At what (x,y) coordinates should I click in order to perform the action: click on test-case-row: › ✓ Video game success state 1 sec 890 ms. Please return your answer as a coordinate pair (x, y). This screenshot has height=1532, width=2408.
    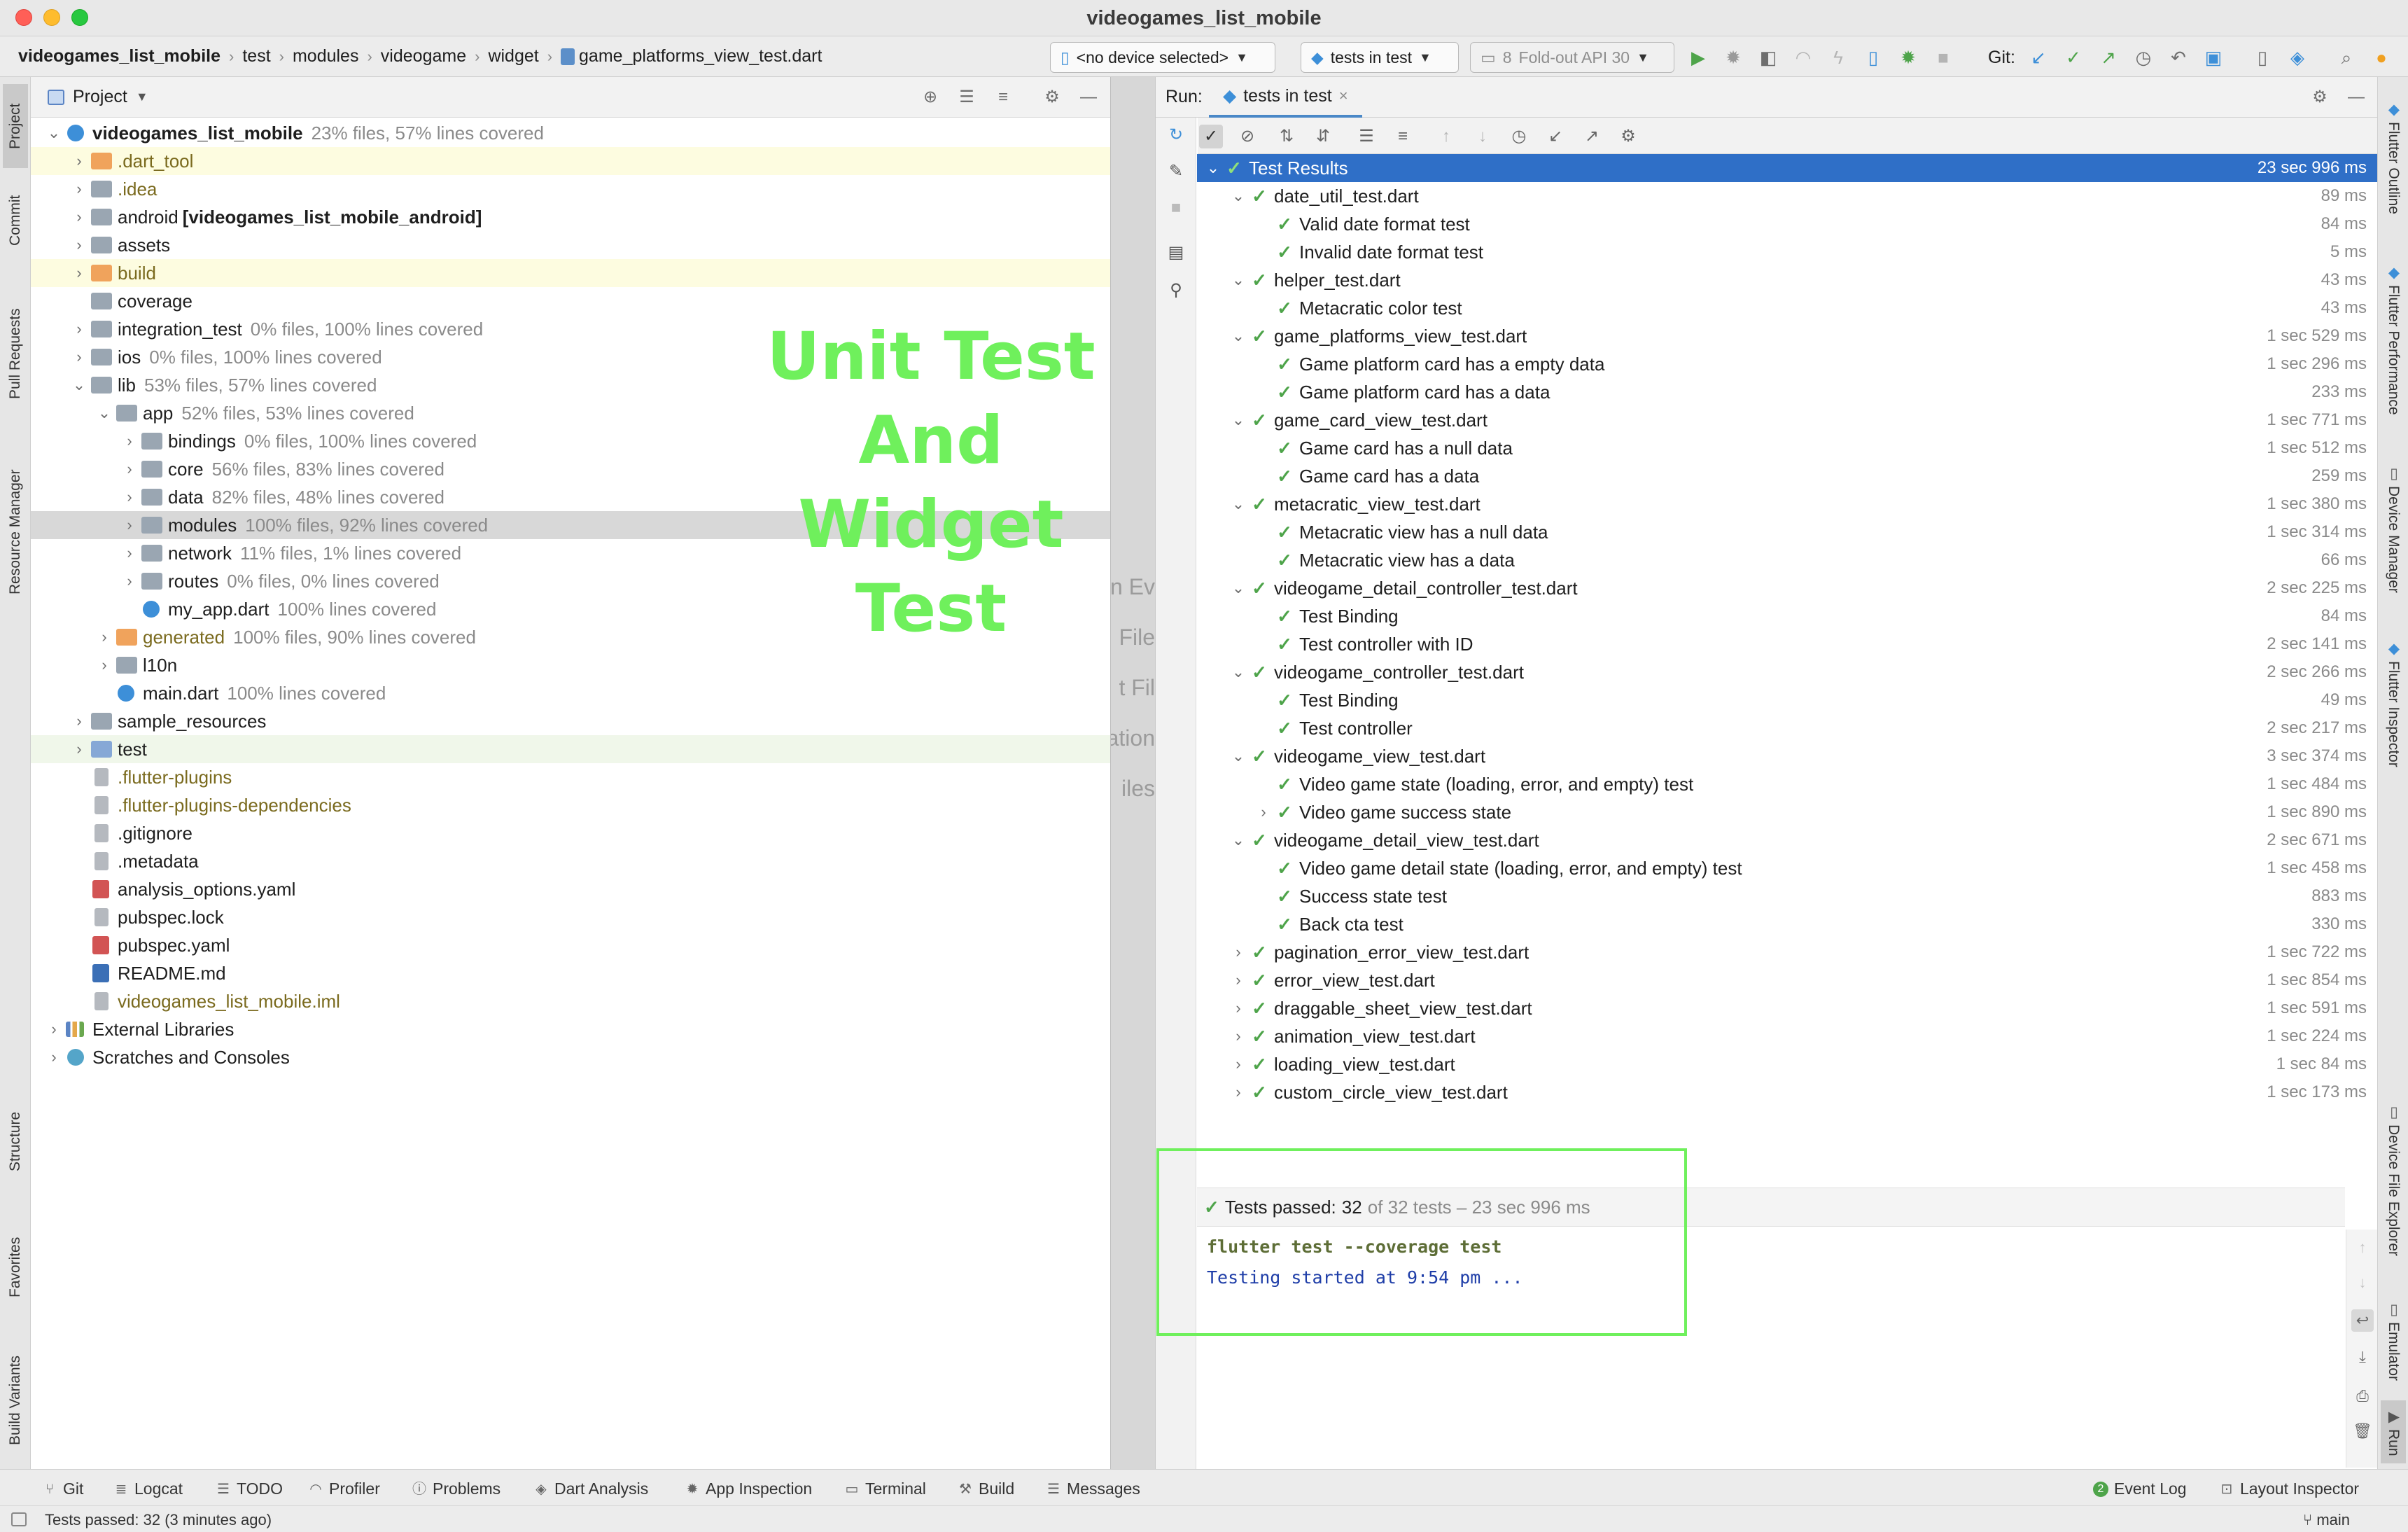
    Looking at the image, I should click on (1787, 812).